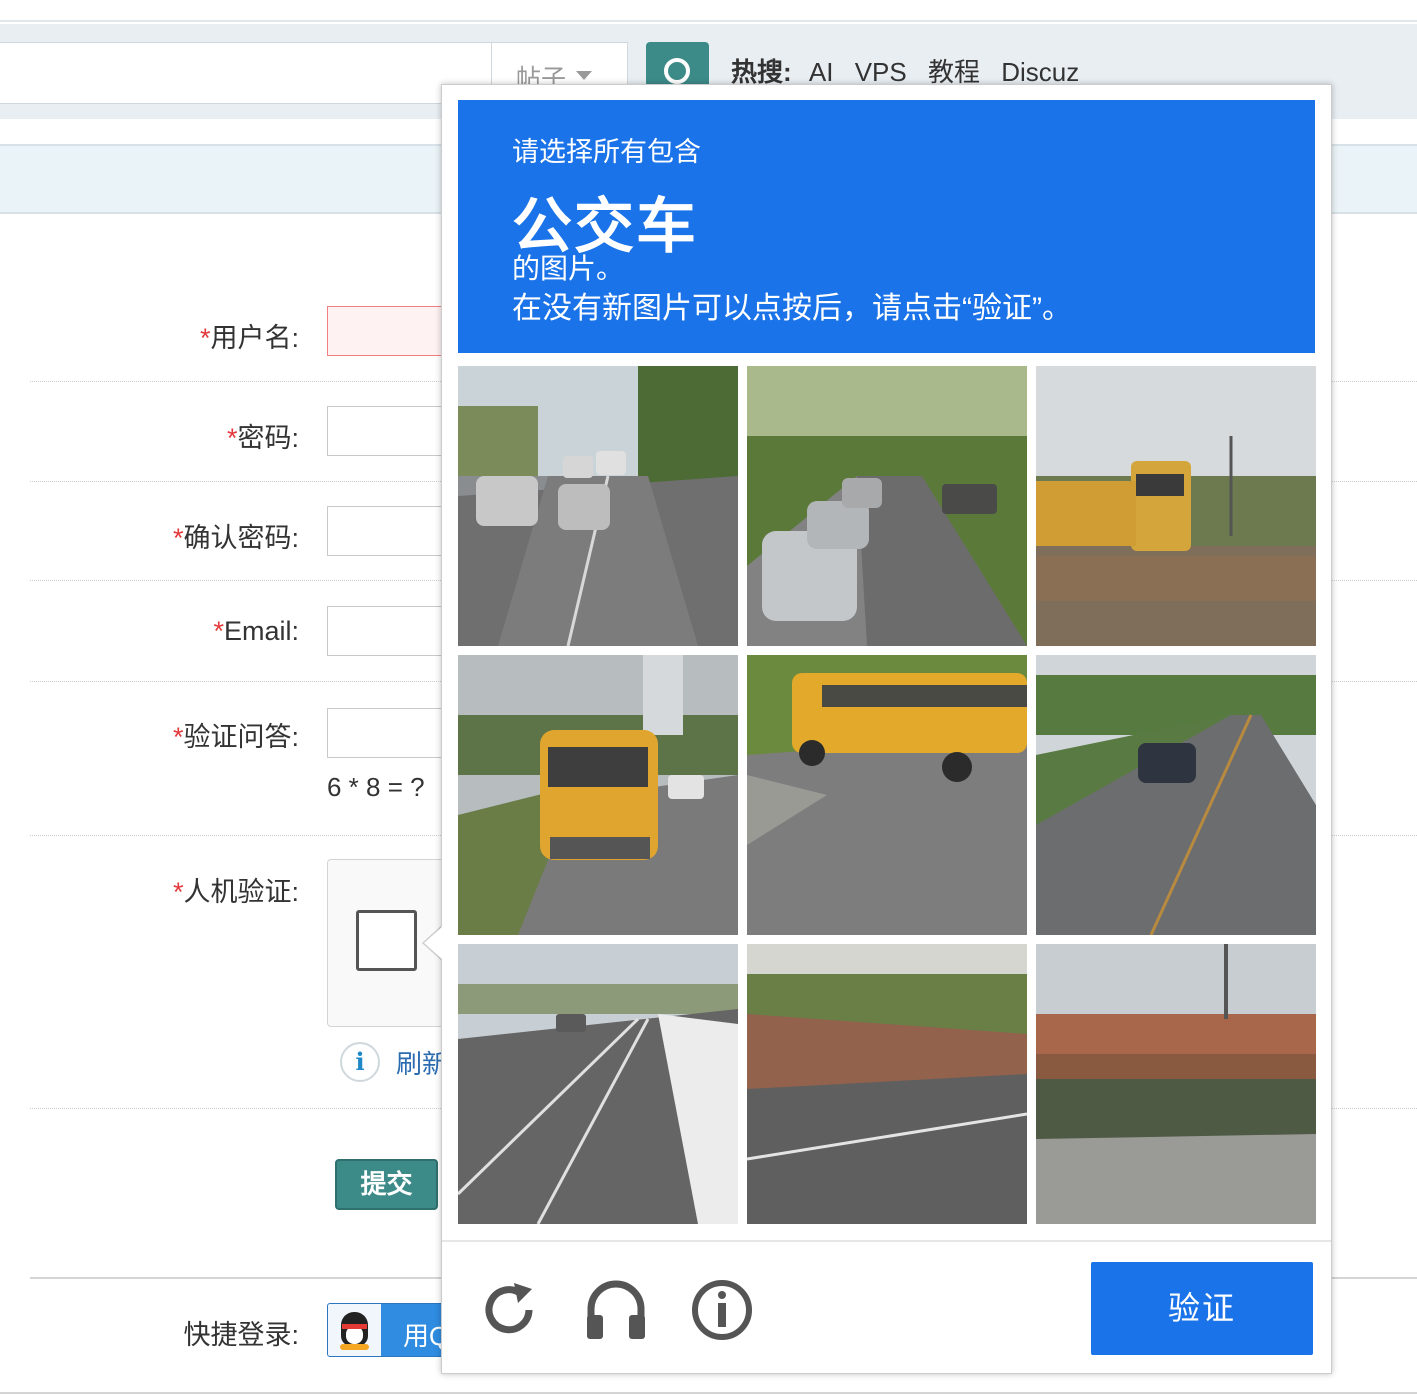 The image size is (1417, 1395). Describe the element at coordinates (677, 71) in the screenshot. I see `search-icon` at that location.